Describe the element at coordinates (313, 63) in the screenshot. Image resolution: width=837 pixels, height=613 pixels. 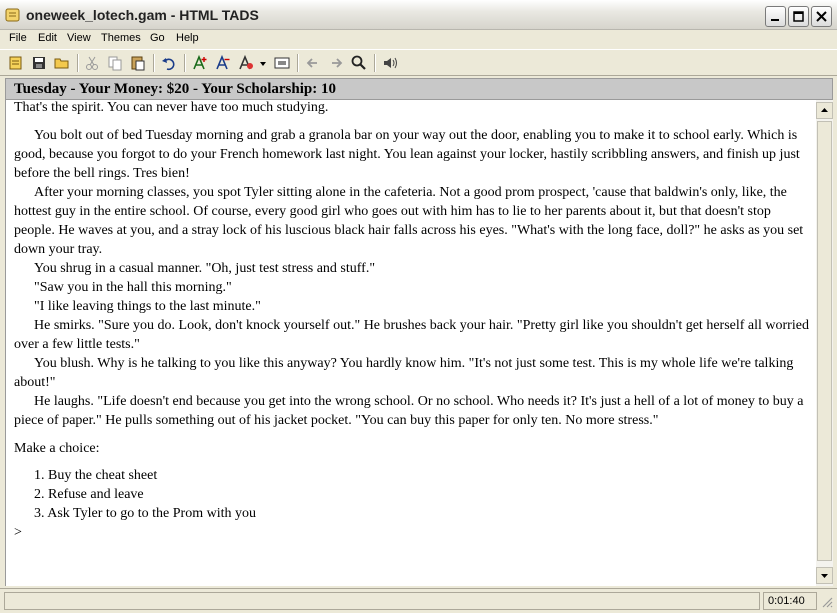
I see `back-icon` at that location.